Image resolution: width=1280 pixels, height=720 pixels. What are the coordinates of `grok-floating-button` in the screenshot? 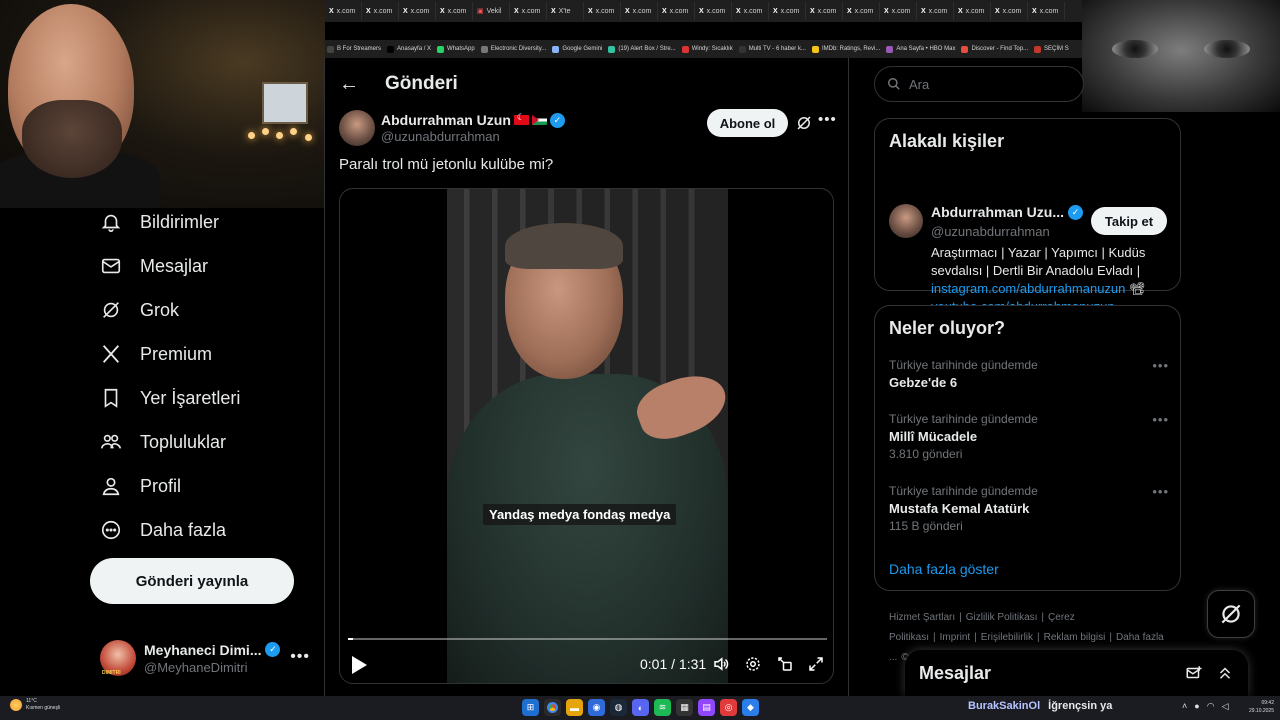 It's located at (1231, 614).